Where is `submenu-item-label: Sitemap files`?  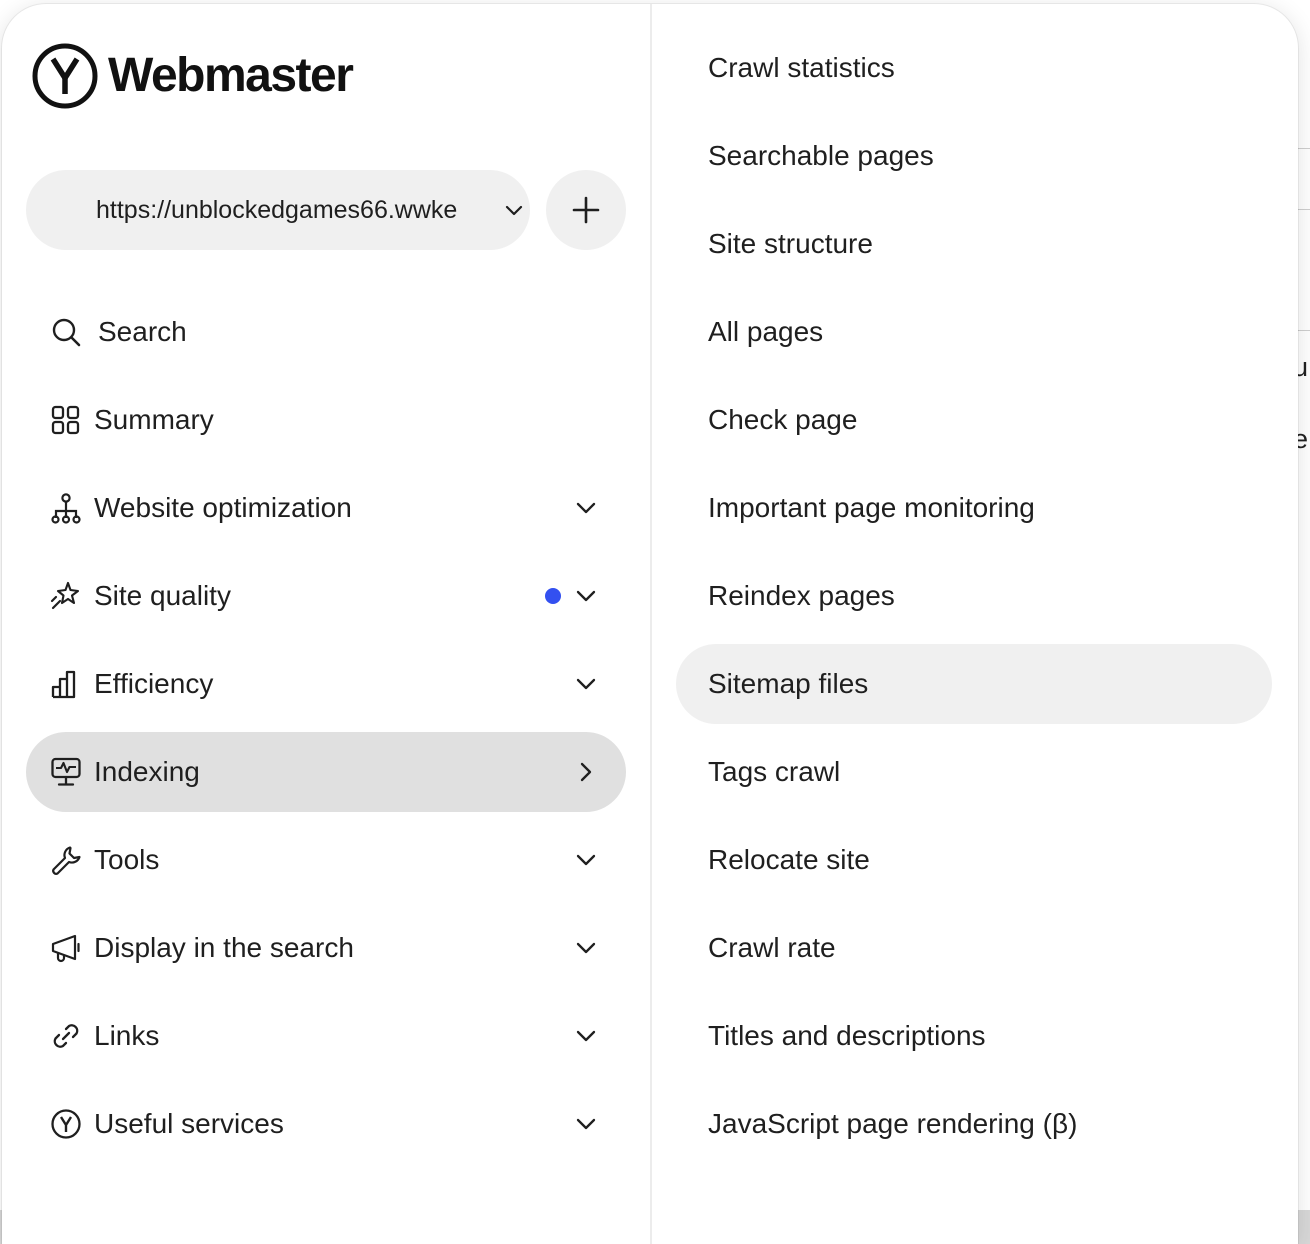 submenu-item-label: Sitemap files is located at coordinates (788, 683).